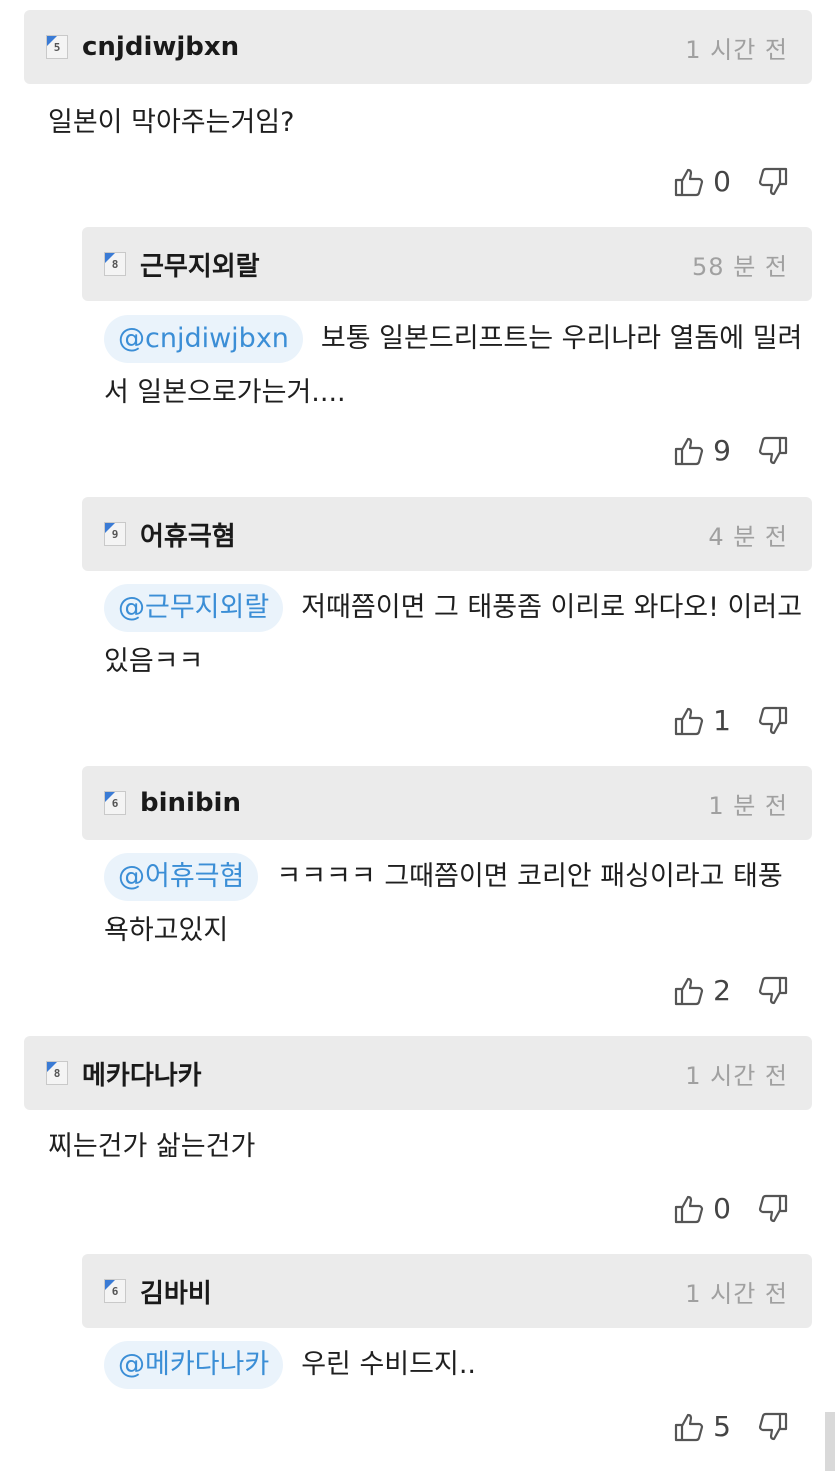 The image size is (835, 1471). Describe the element at coordinates (115, 534) in the screenshot. I see `level-badge-icon: 9` at that location.